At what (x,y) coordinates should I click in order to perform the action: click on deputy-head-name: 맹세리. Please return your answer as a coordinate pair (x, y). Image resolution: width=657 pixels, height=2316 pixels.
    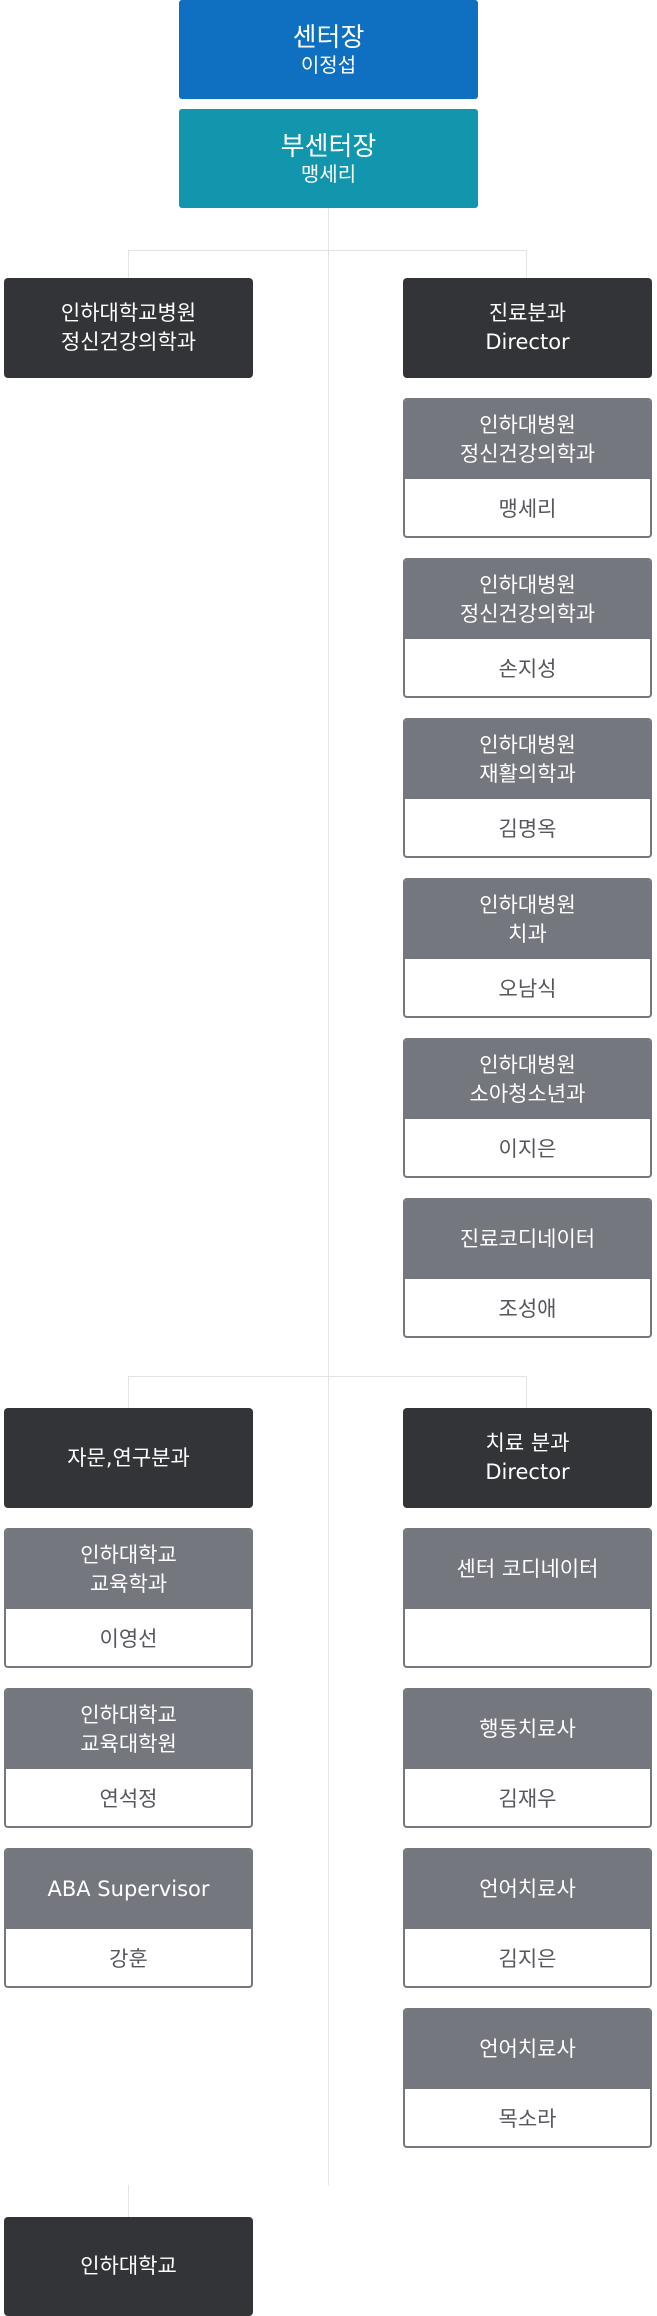
    Looking at the image, I should click on (328, 173).